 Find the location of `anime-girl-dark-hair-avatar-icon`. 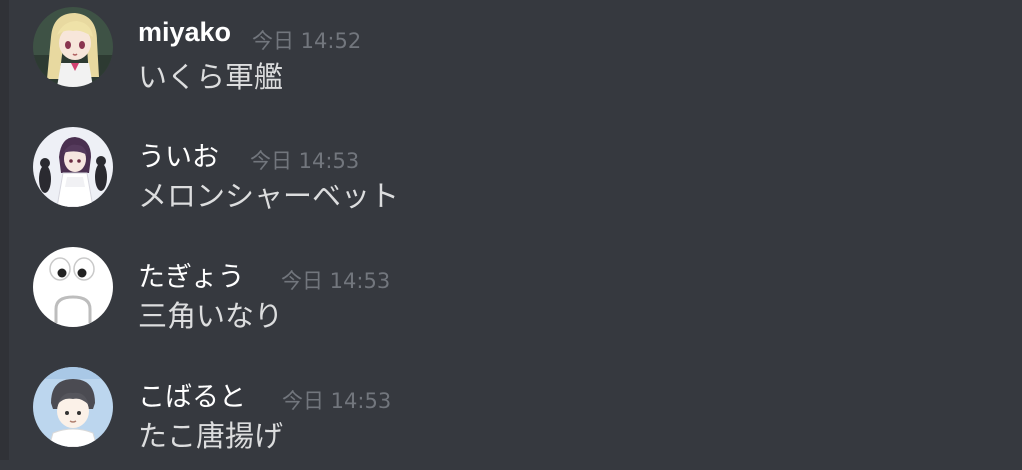

anime-girl-dark-hair-avatar-icon is located at coordinates (73, 167).